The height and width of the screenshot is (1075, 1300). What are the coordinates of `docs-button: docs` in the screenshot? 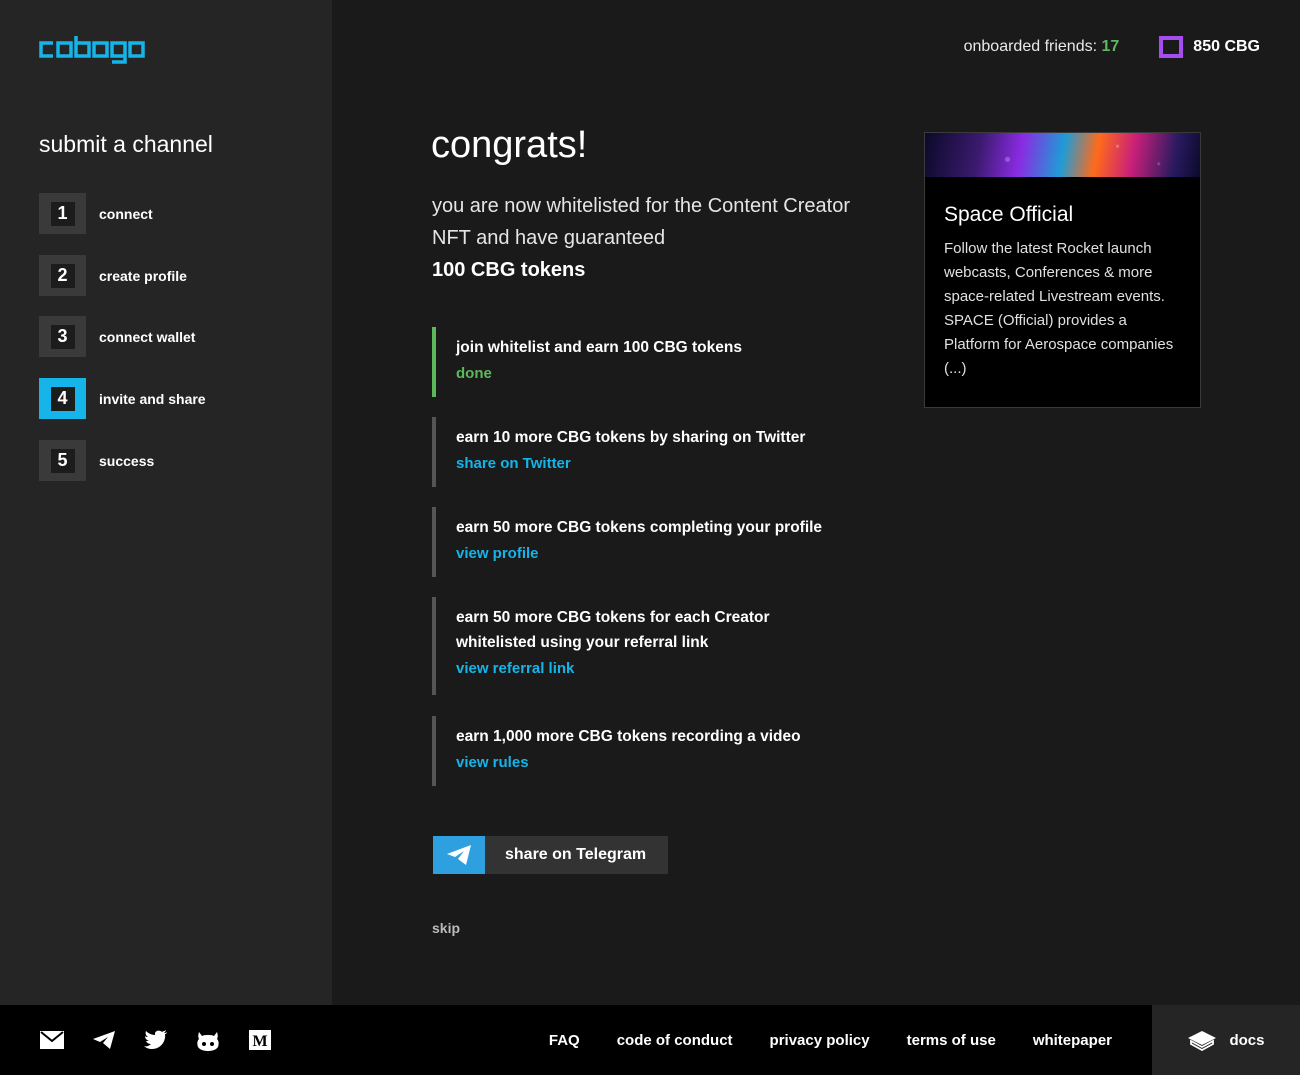 It's located at (1226, 1040).